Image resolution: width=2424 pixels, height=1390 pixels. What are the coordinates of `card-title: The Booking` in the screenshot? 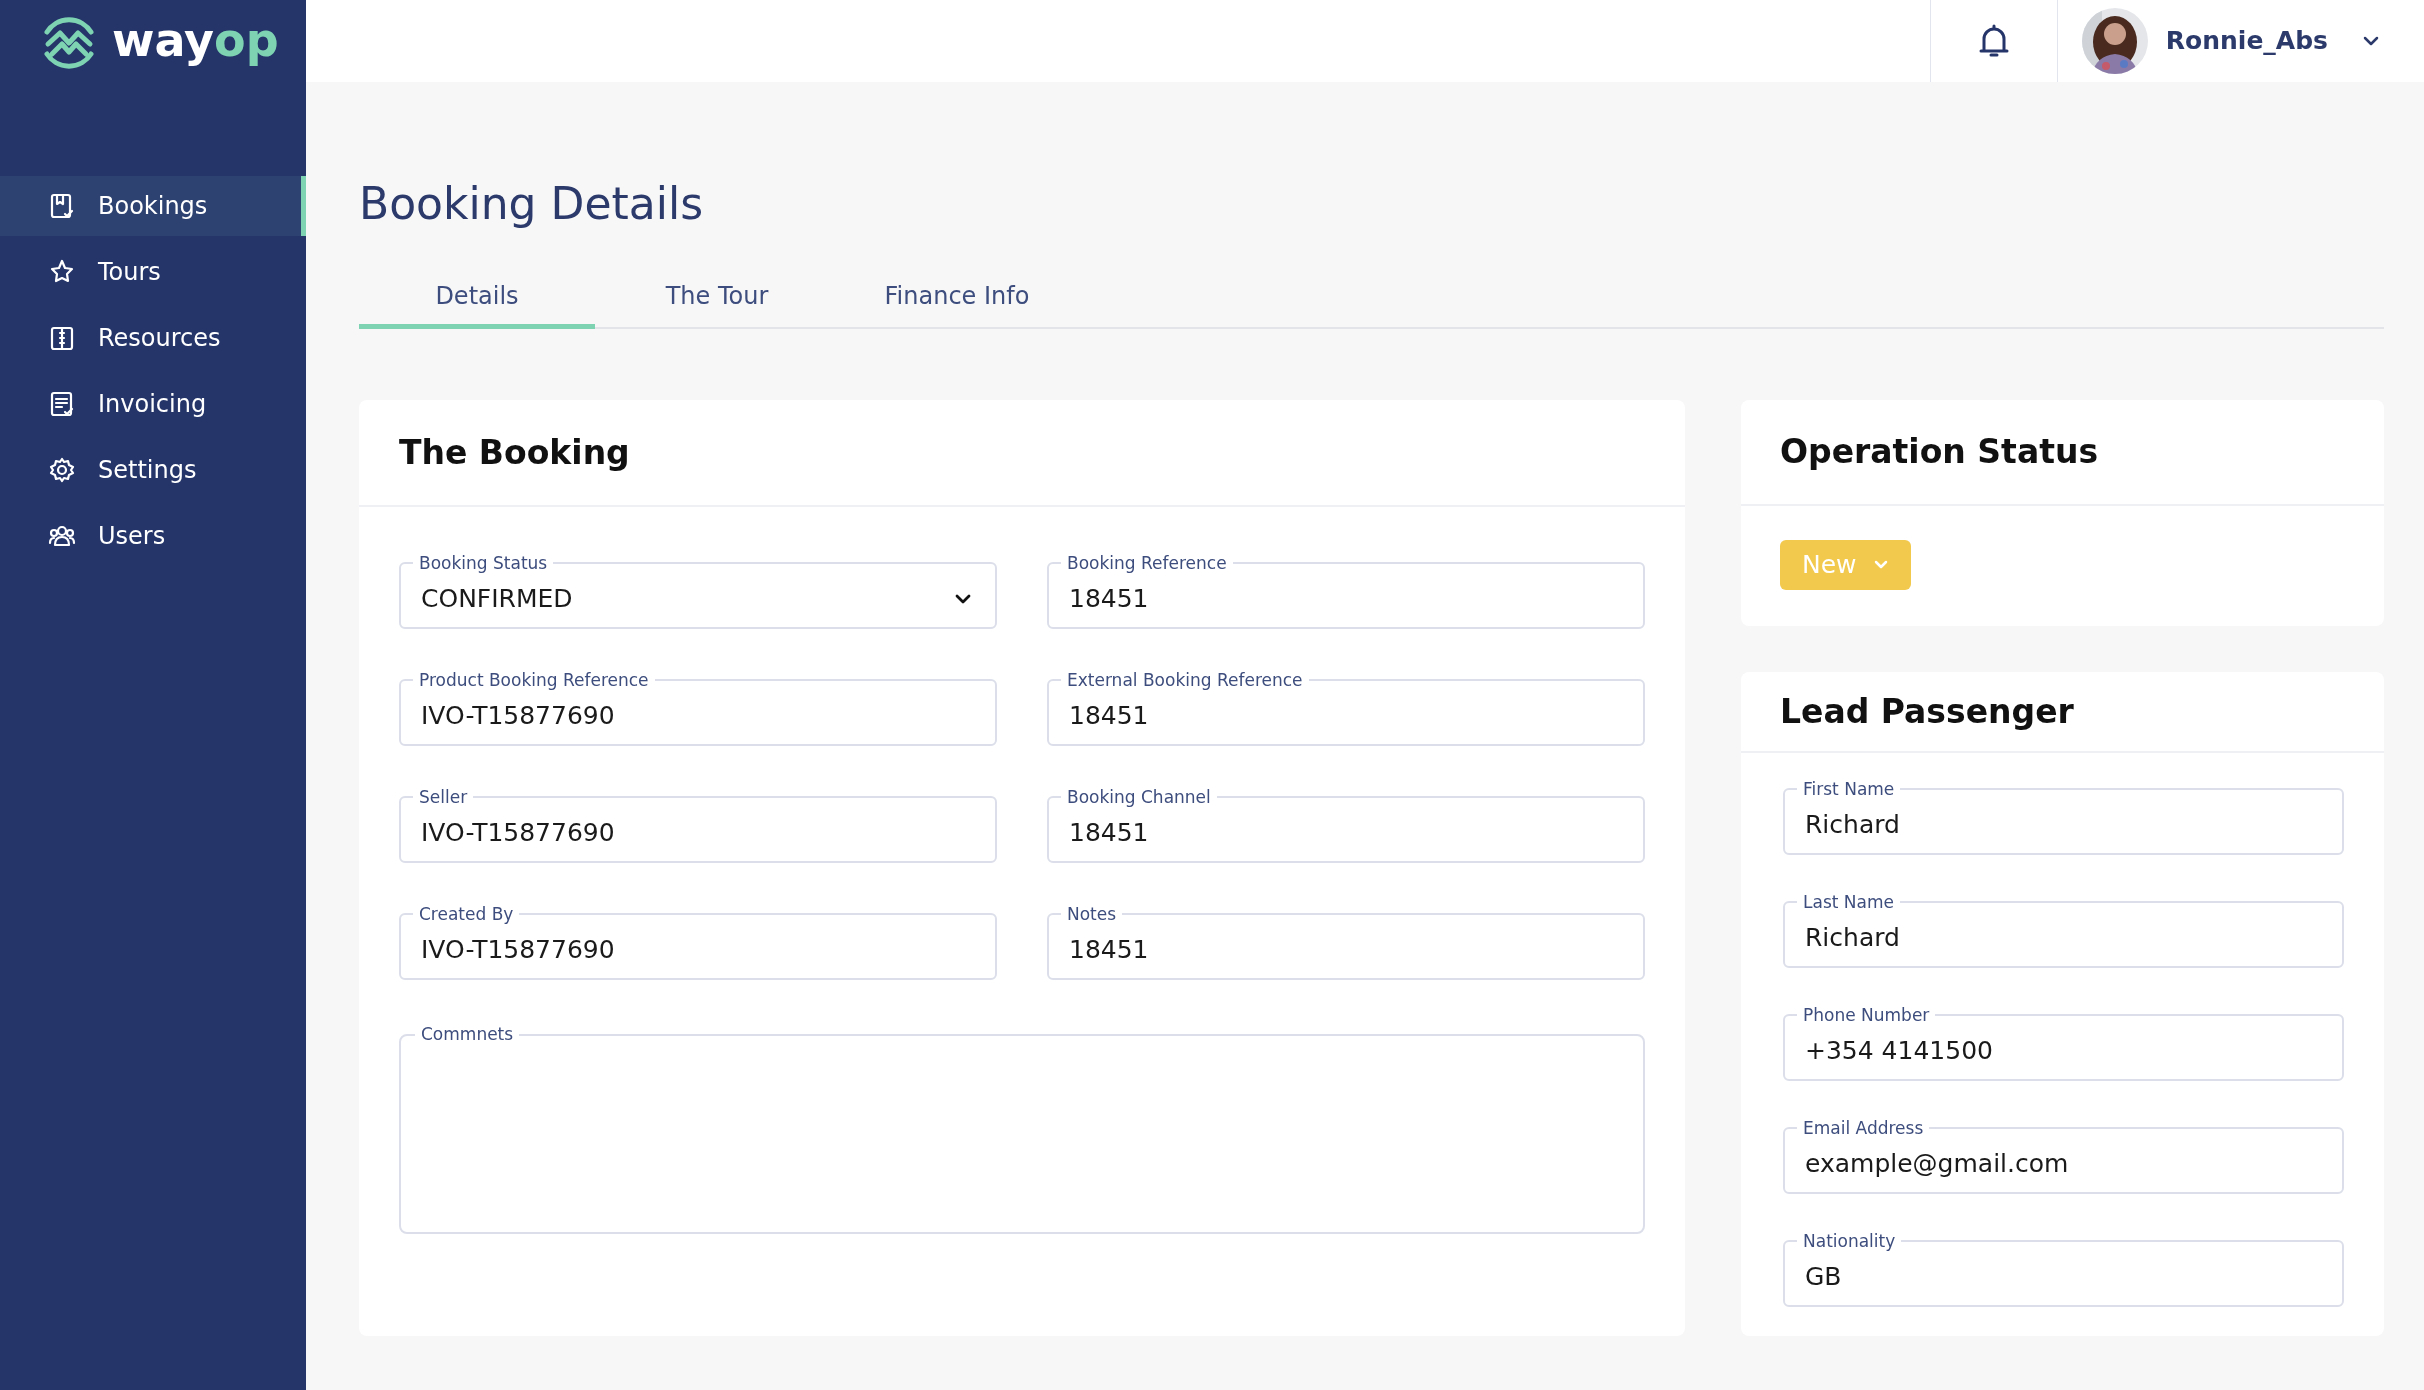 It's located at (514, 452).